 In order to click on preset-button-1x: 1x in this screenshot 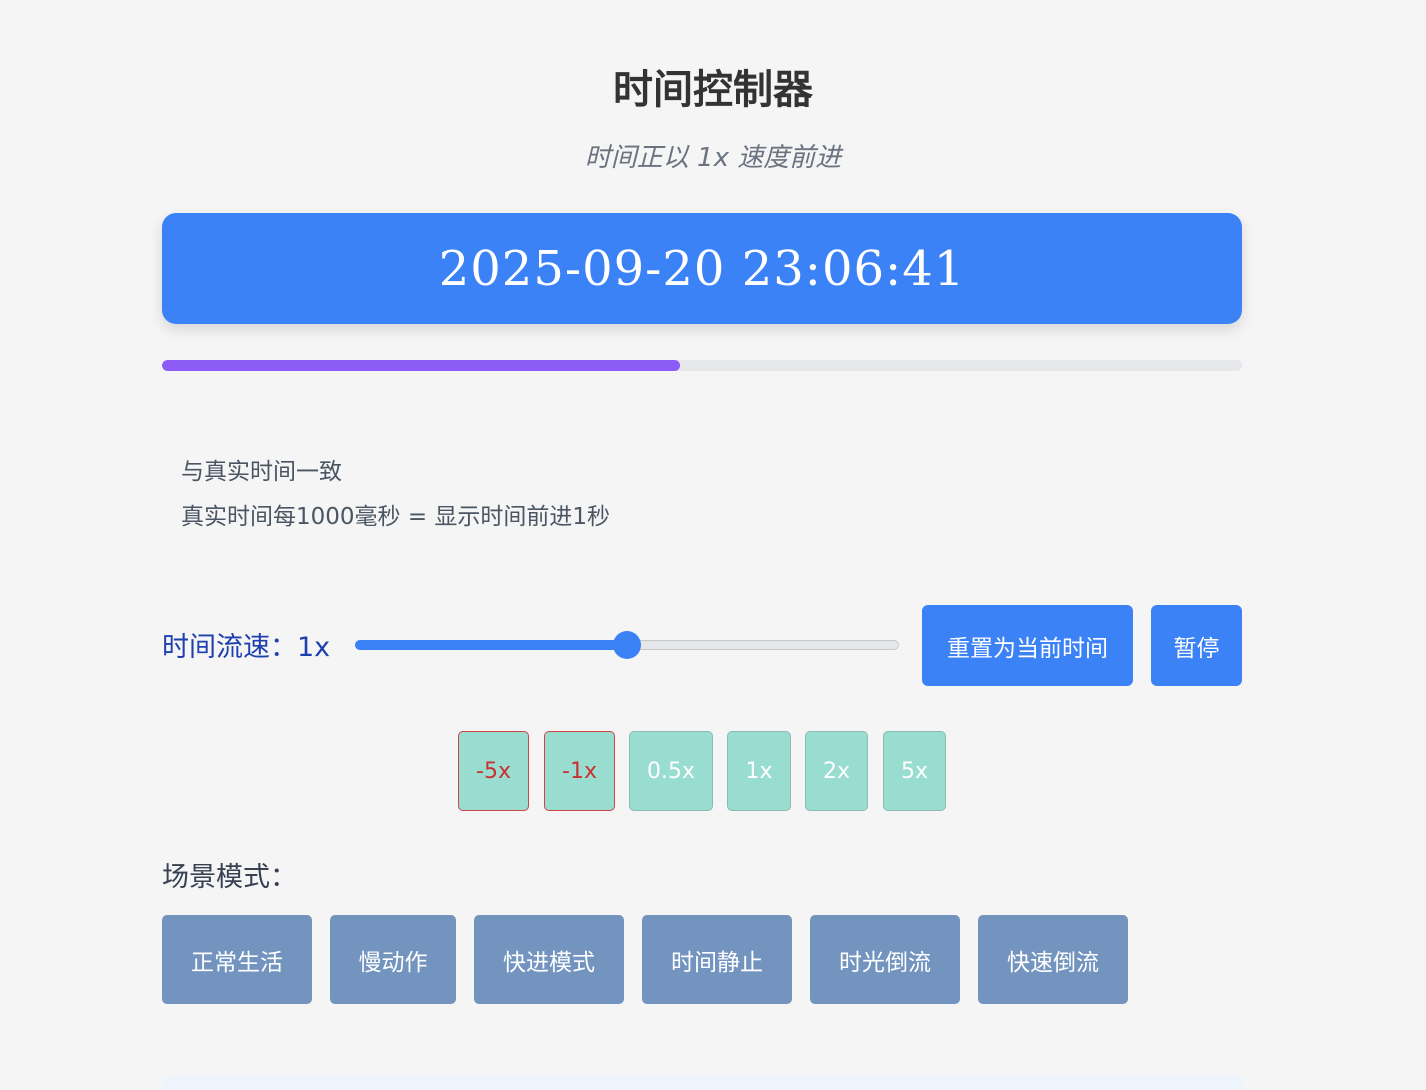, I will do `click(759, 771)`.